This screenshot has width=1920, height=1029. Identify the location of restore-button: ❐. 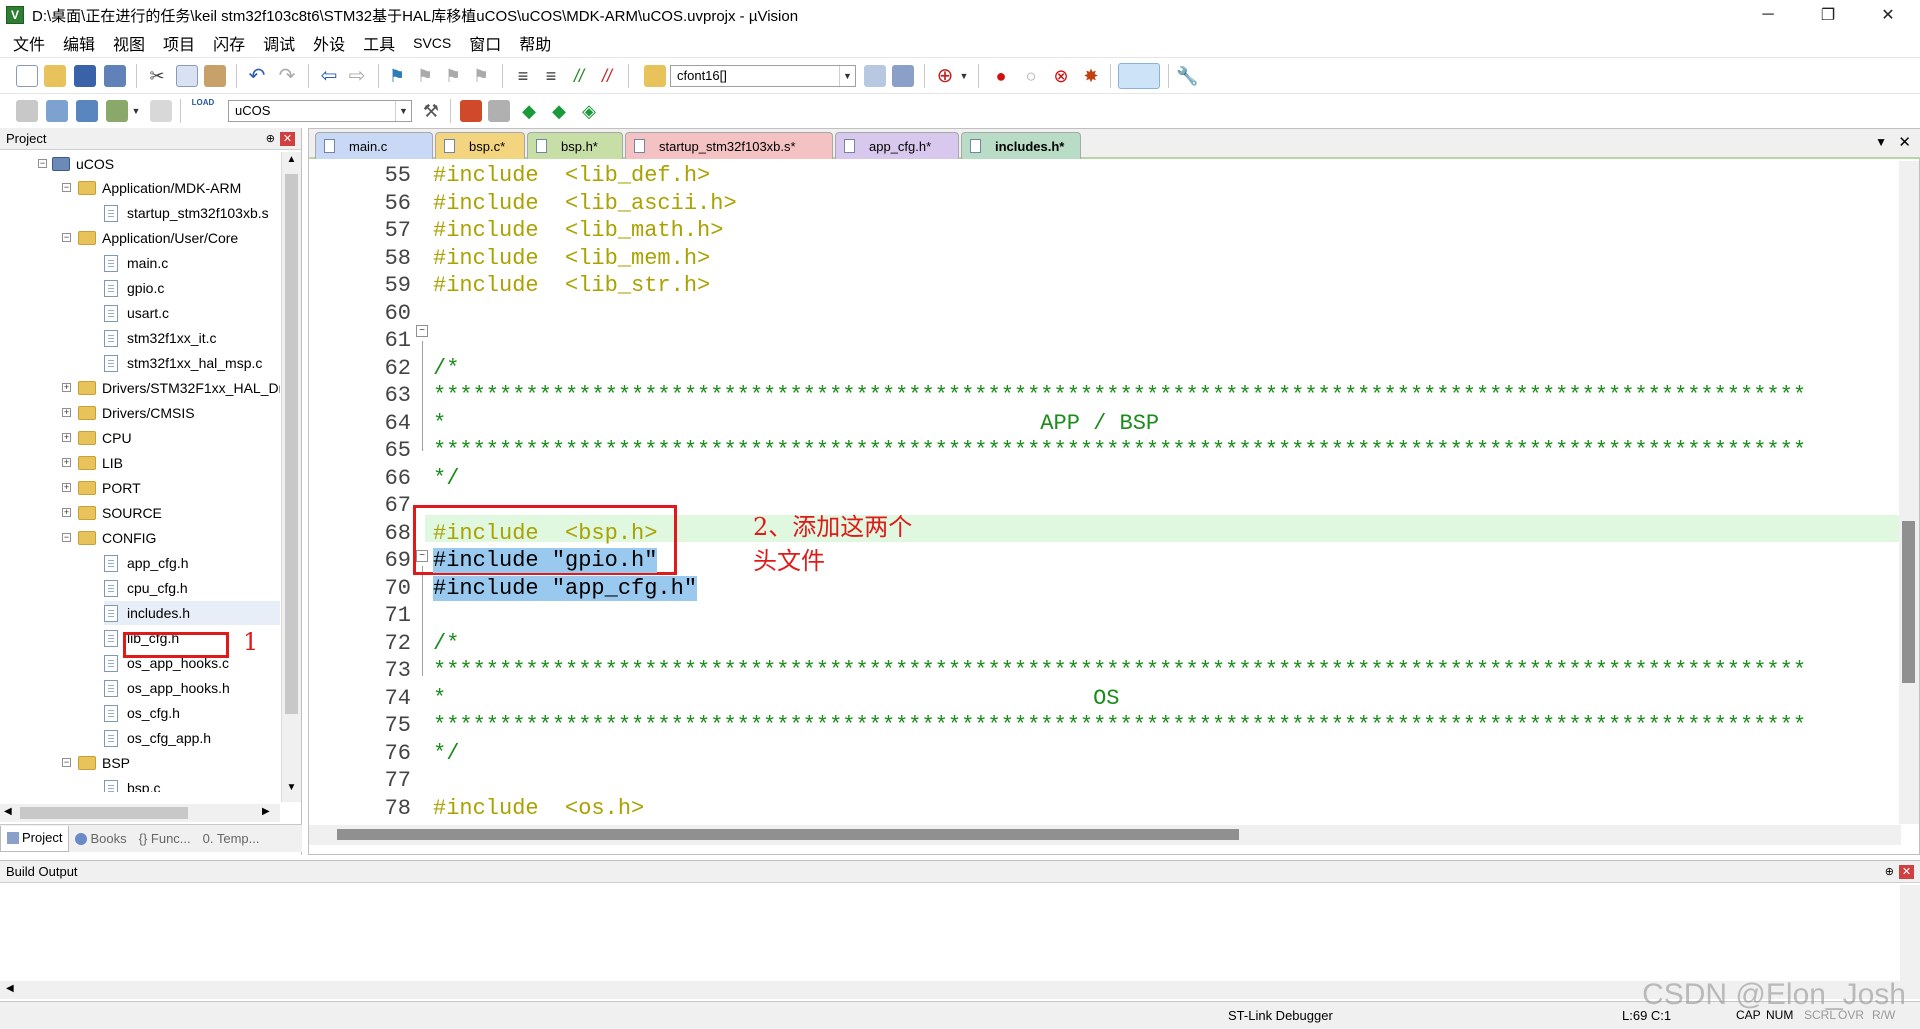
(1828, 15).